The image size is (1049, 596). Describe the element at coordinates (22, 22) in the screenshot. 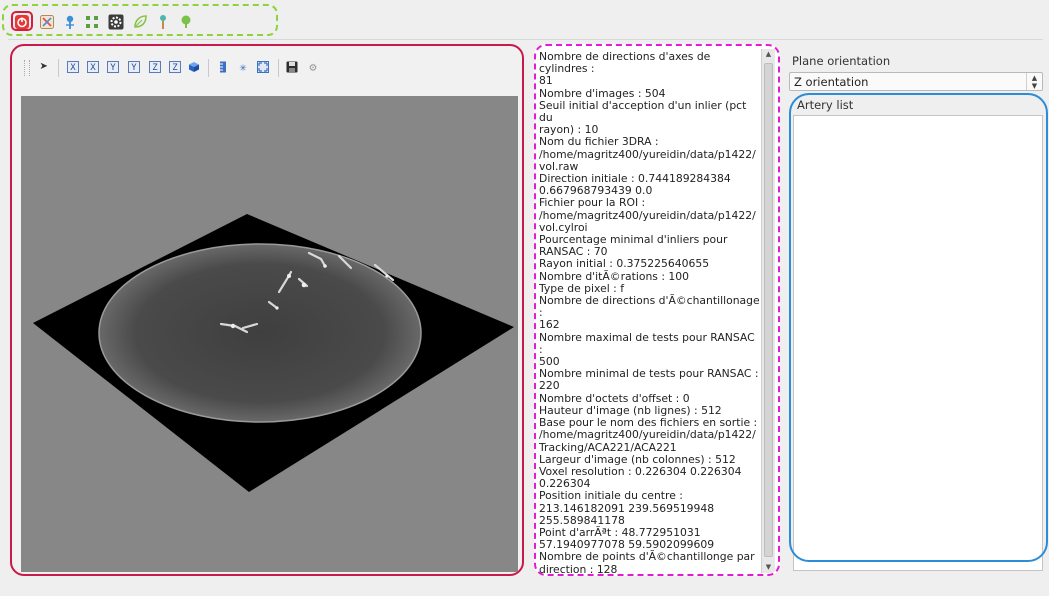

I see `power-icon` at that location.